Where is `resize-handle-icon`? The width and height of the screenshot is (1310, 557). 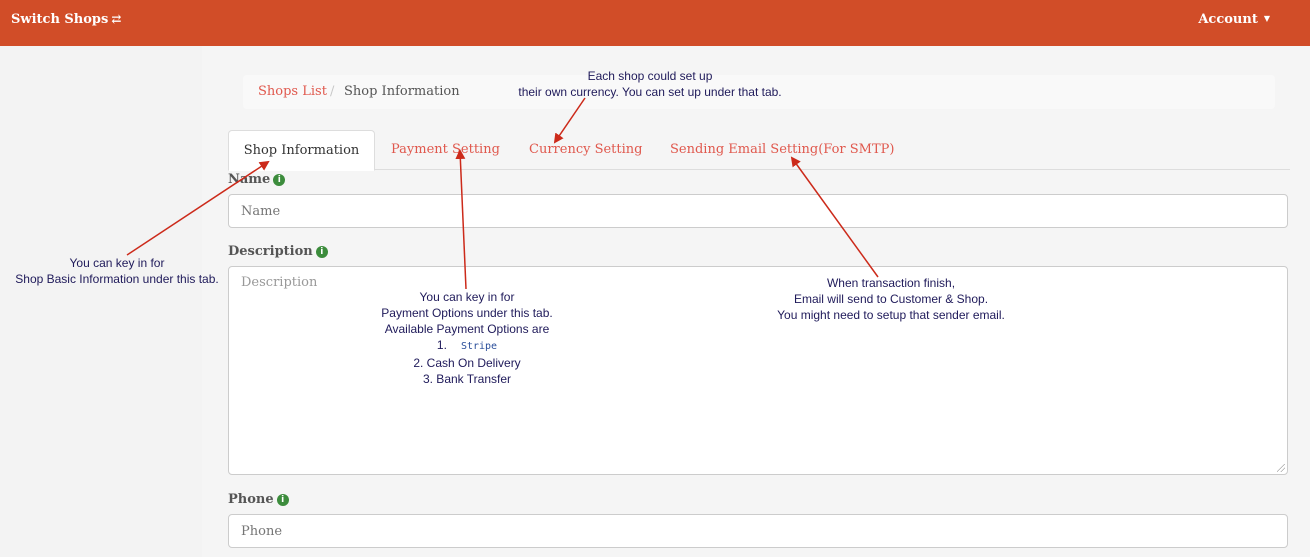
resize-handle-icon is located at coordinates (1281, 468).